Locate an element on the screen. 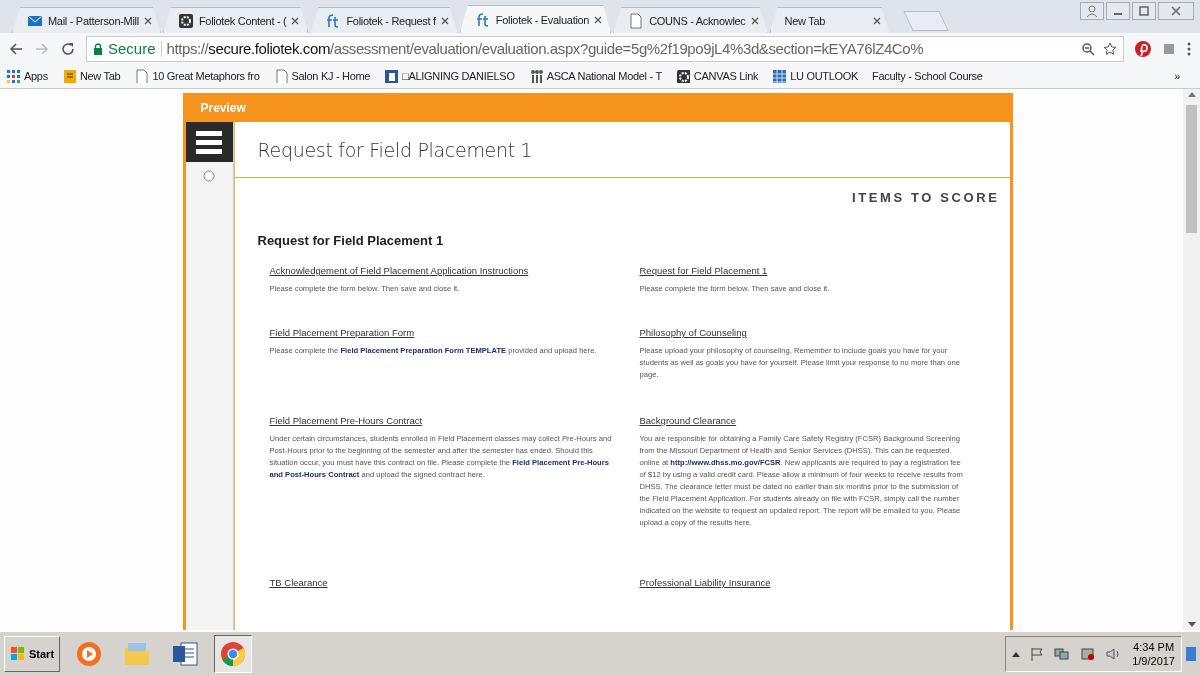  item-link: Acknowledgement of Field Placement Application Instructions is located at coordinates (399, 270).